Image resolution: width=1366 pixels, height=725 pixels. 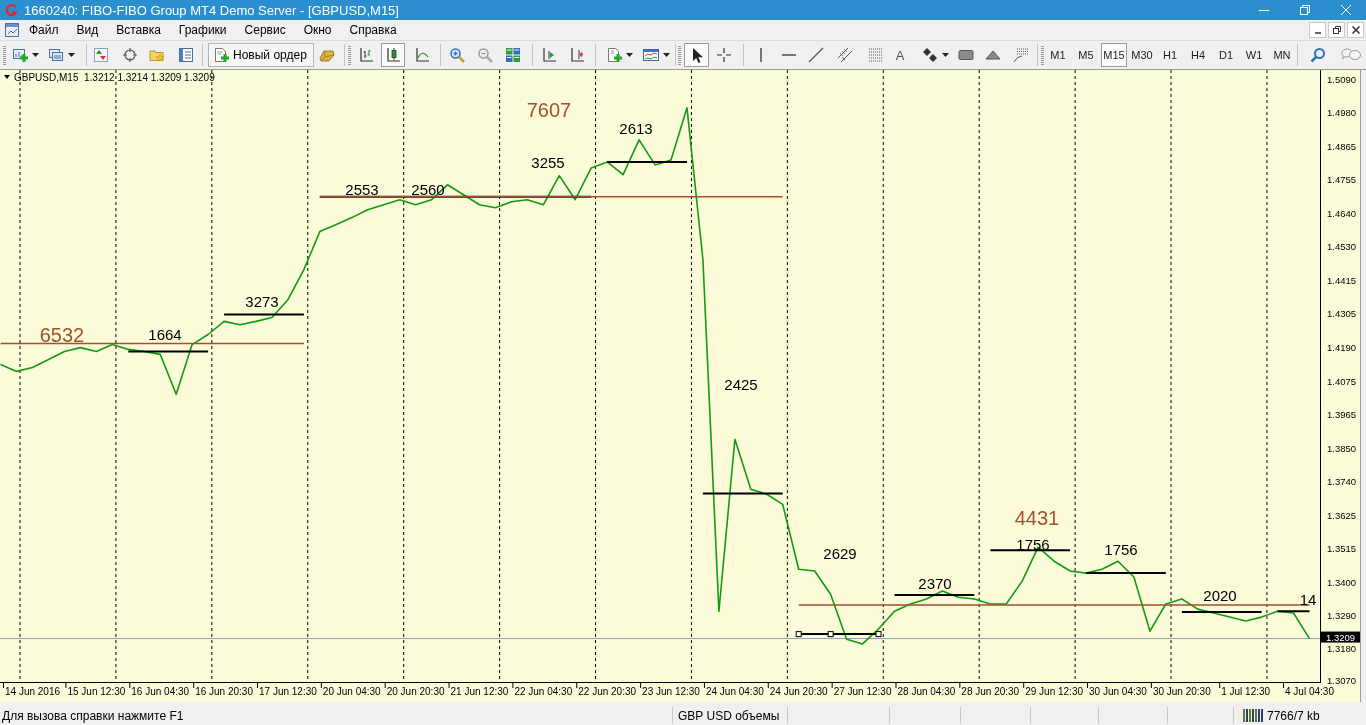 I want to click on candlestick-chart-button, so click(x=393, y=55).